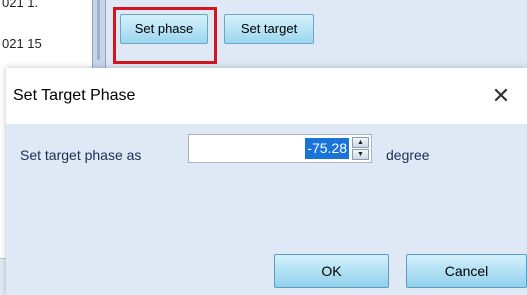 This screenshot has width=527, height=295. I want to click on ok-button-label: OK, so click(331, 271).